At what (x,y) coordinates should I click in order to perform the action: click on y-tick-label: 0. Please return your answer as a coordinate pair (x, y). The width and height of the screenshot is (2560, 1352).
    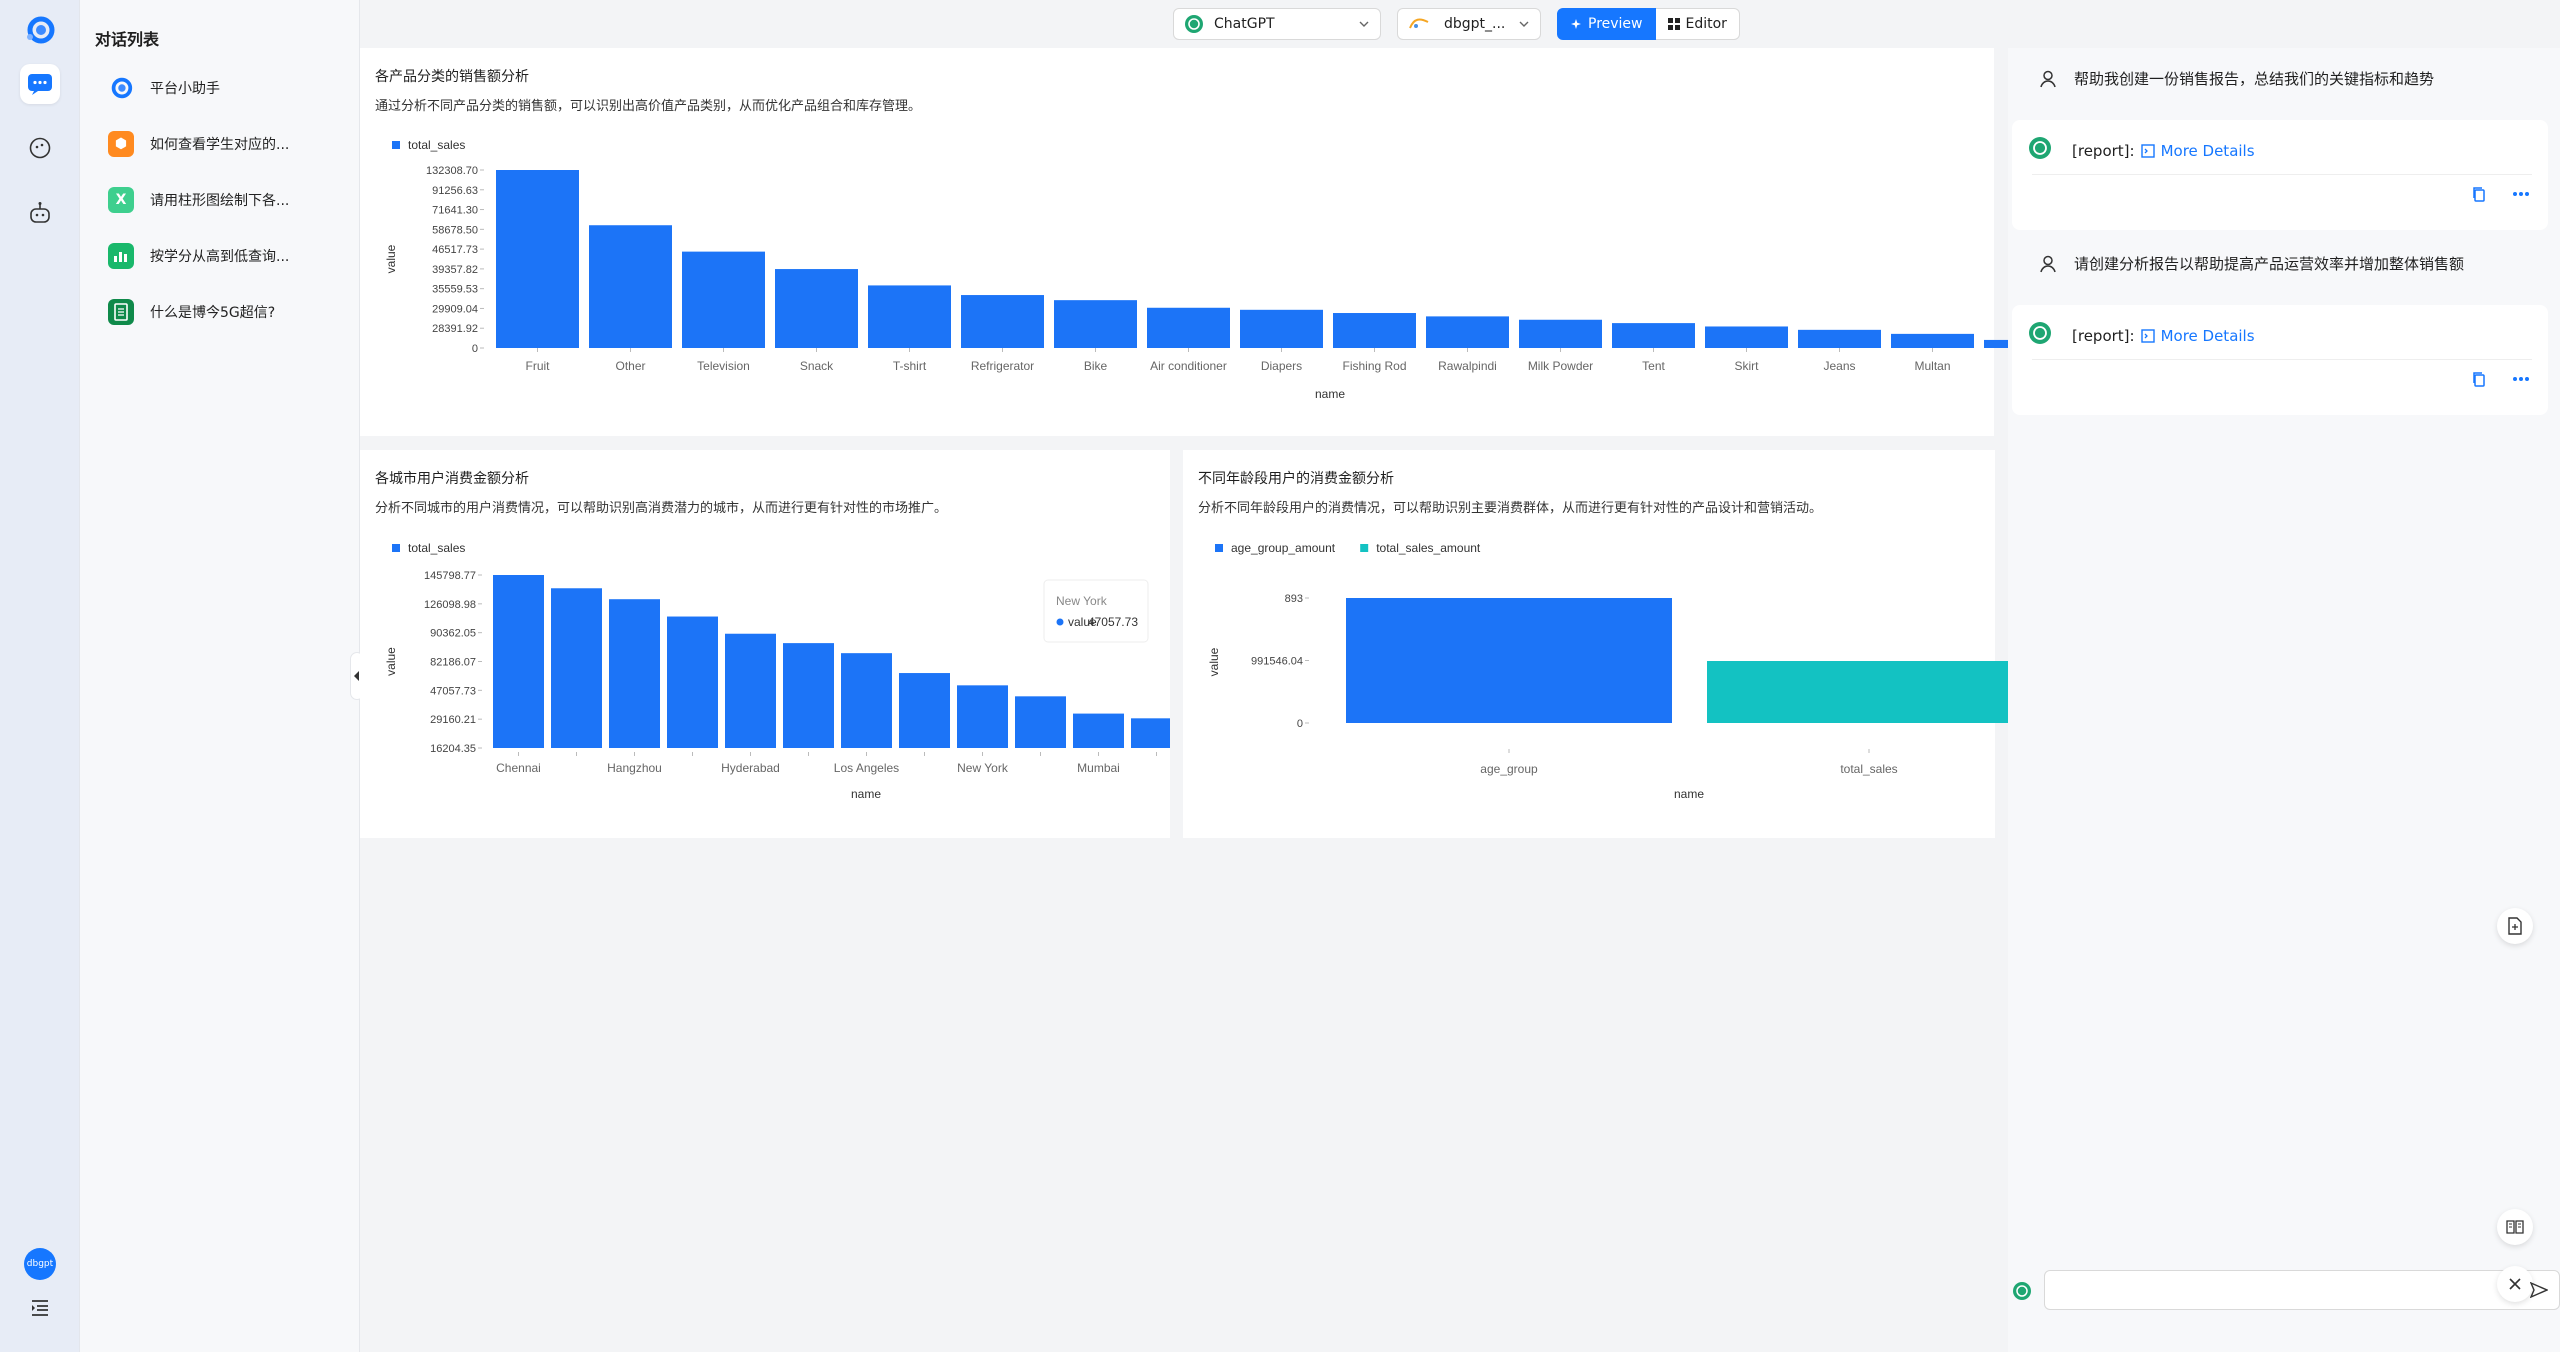
    Looking at the image, I should click on (475, 349).